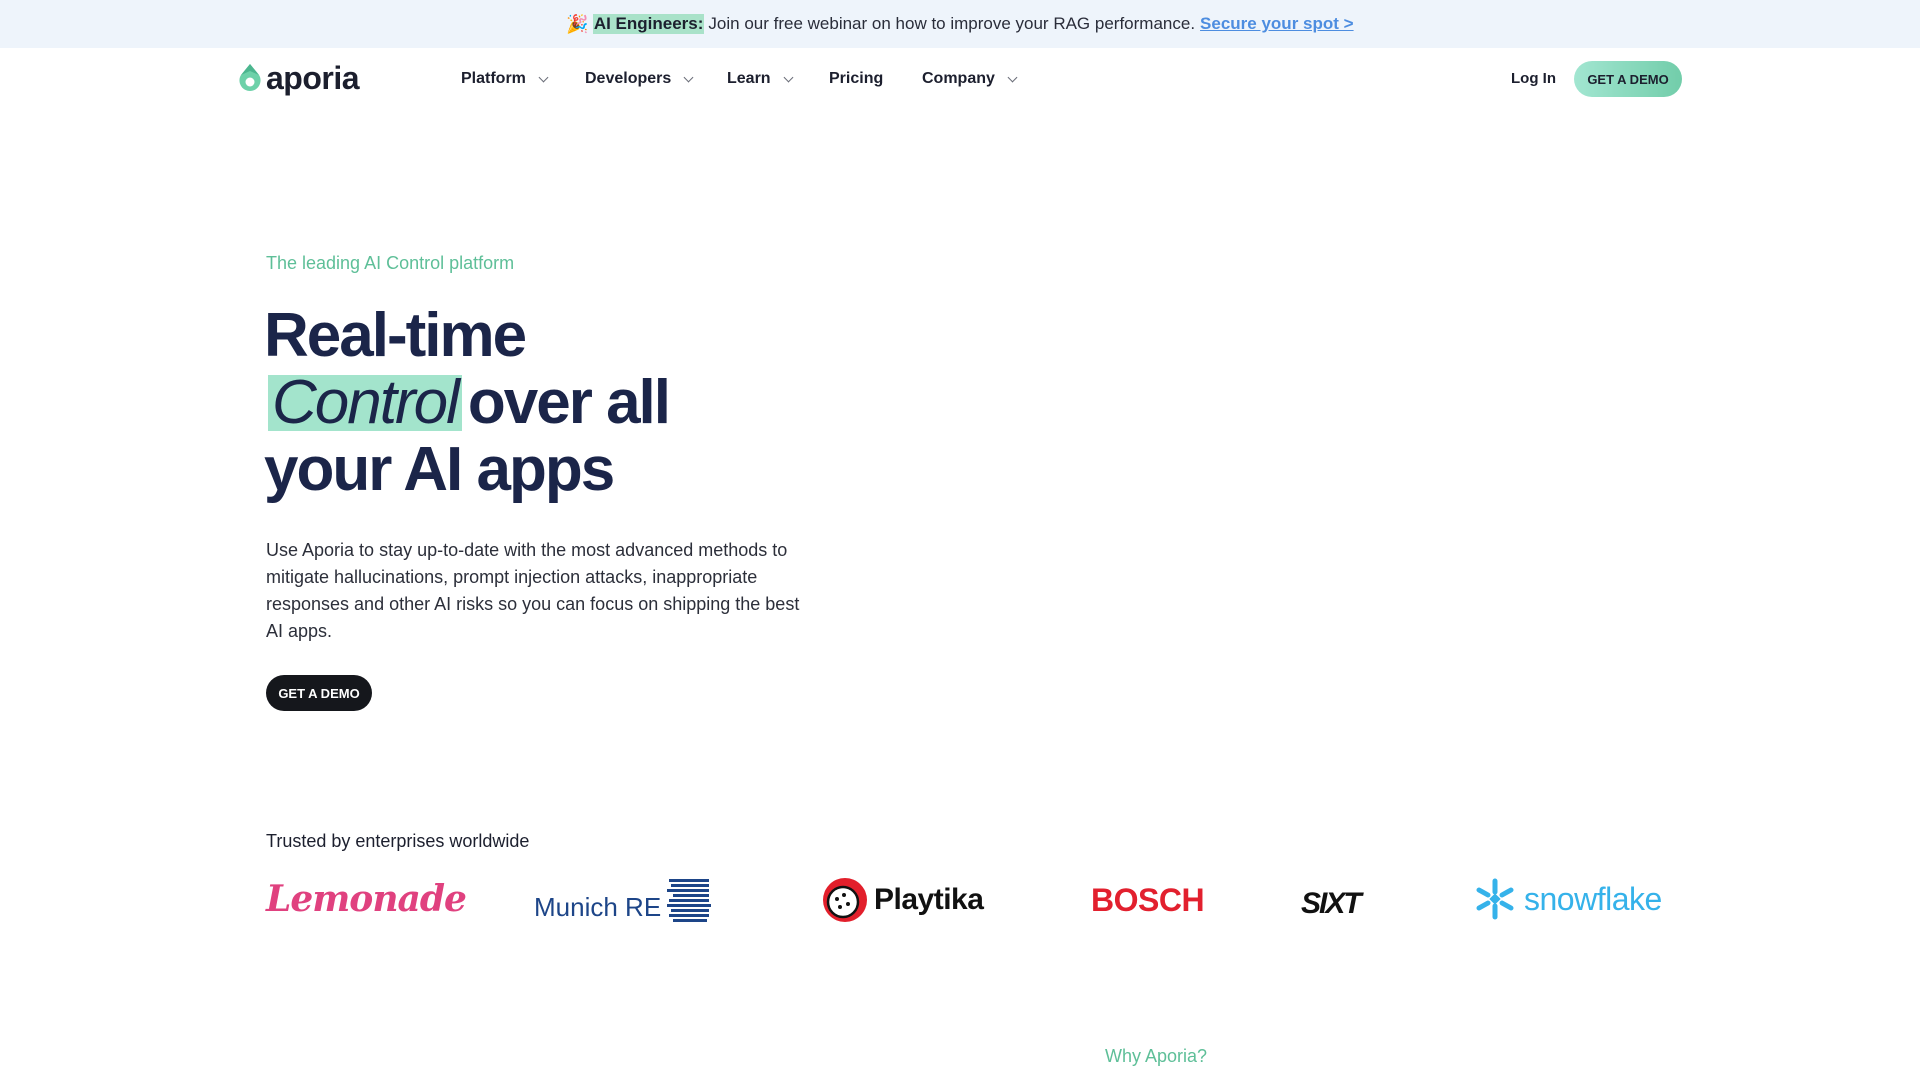 This screenshot has width=1920, height=1080. What do you see at coordinates (319, 693) in the screenshot?
I see `get-demo-hero-button: GET A DEMO` at bounding box center [319, 693].